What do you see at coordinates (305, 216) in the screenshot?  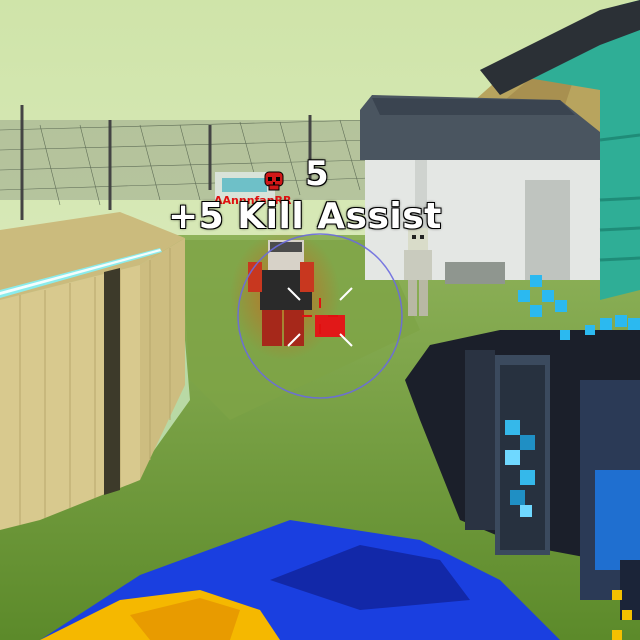 I see `kill-assist-notification: +5 Kill Assist` at bounding box center [305, 216].